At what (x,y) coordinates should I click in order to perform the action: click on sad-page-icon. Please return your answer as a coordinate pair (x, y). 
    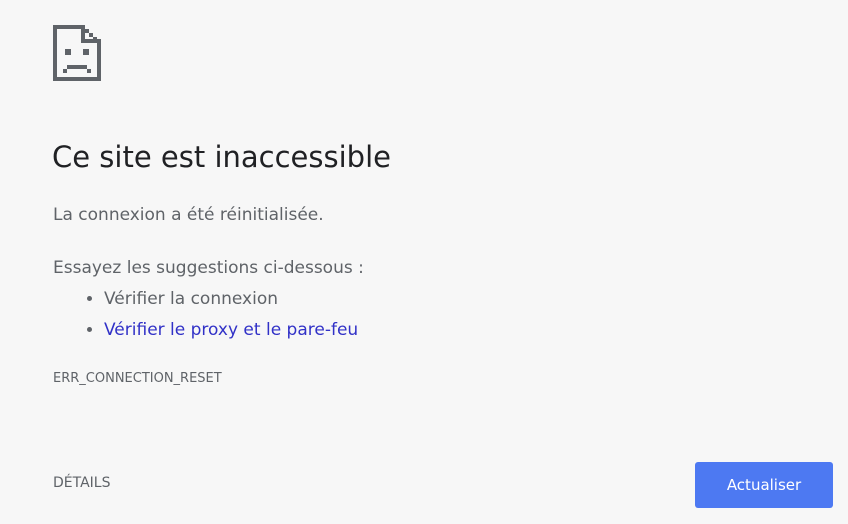
    Looking at the image, I should click on (77, 53).